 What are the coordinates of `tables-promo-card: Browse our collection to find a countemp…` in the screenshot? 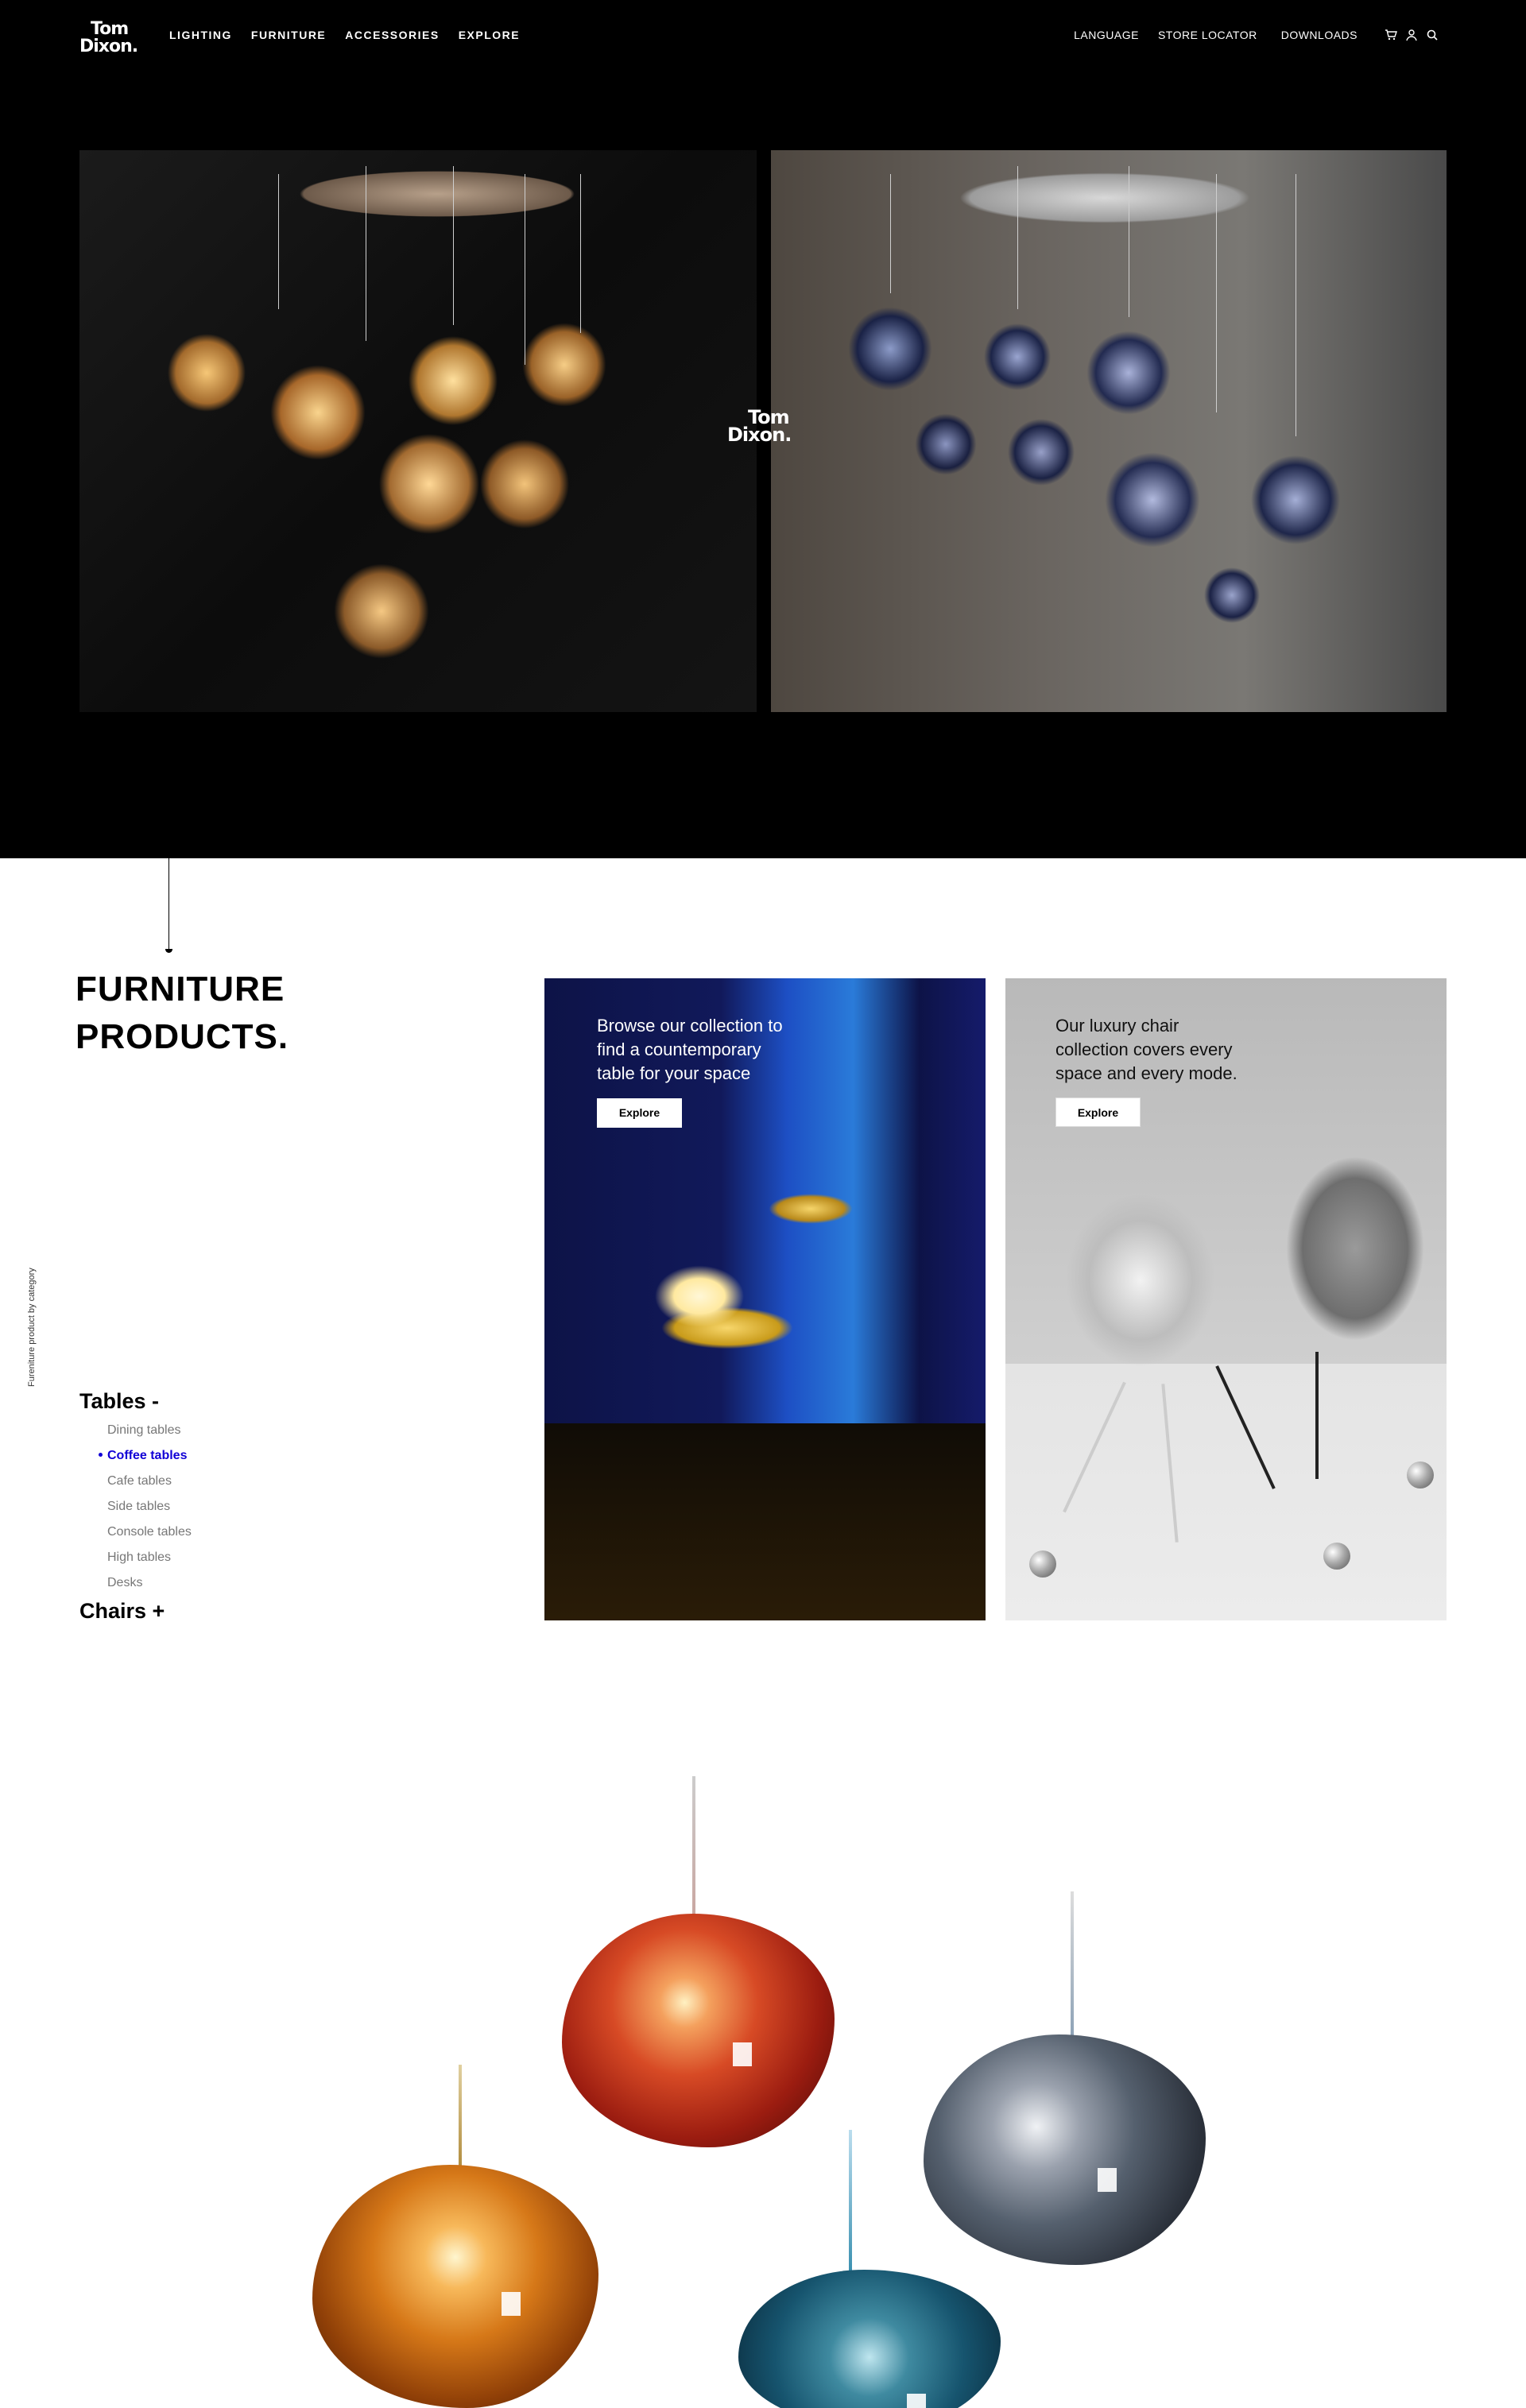 It's located at (765, 1299).